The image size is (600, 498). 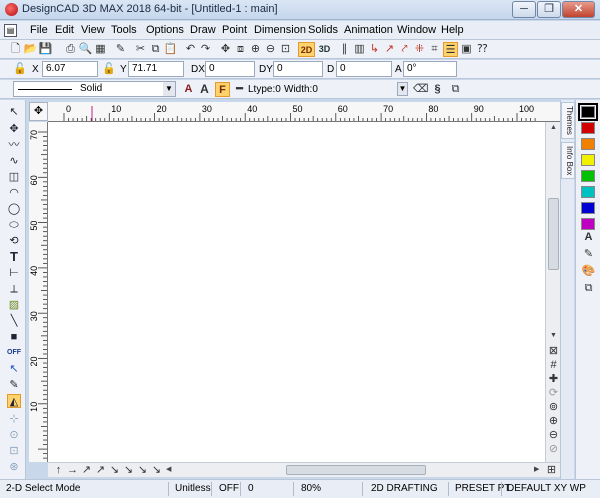 What do you see at coordinates (15, 49) in the screenshot?
I see `new-file-icon: 🗋` at bounding box center [15, 49].